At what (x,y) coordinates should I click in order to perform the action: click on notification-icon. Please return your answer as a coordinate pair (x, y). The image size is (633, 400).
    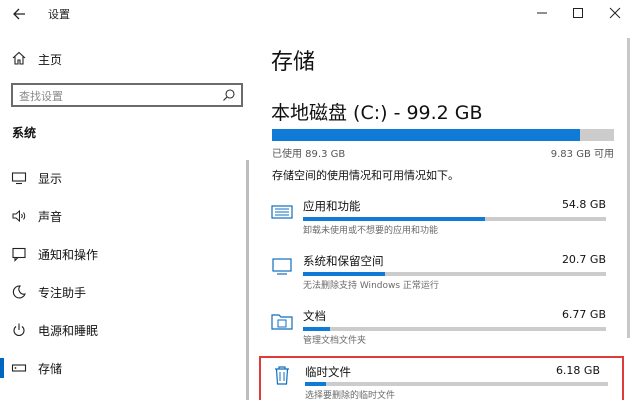
    Looking at the image, I should click on (19, 254).